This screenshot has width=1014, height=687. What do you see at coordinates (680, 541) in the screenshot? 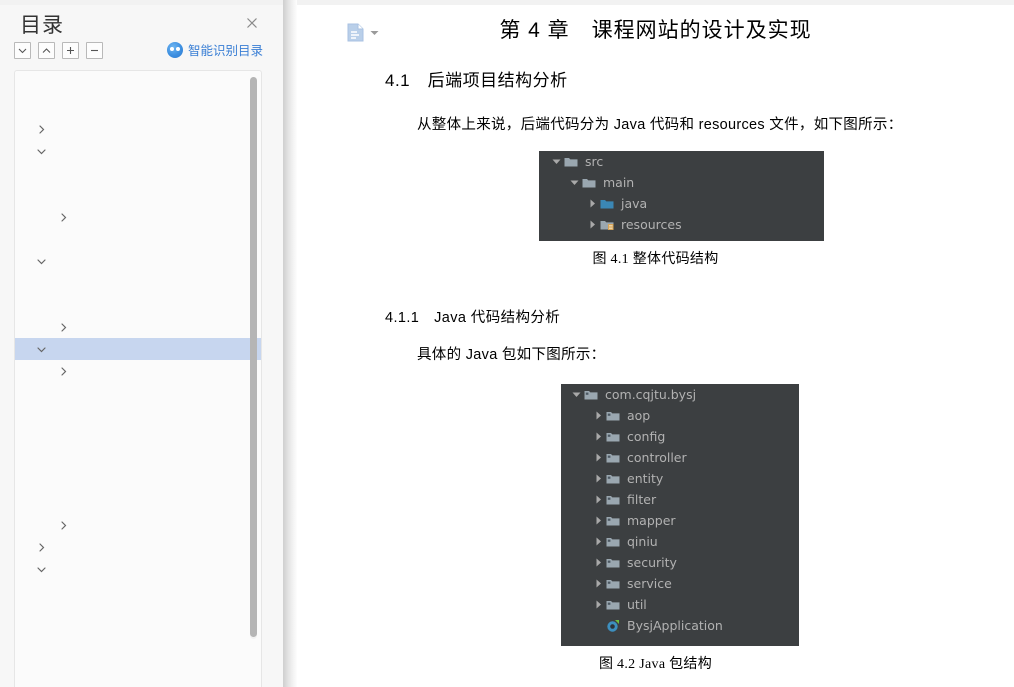
I see `tree-row: qiniu` at bounding box center [680, 541].